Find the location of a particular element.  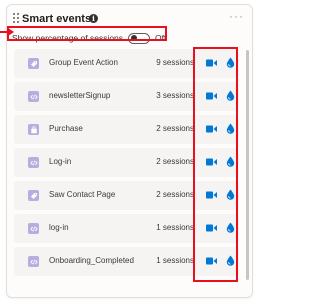

event-name: Group Event Action is located at coordinates (83, 62).